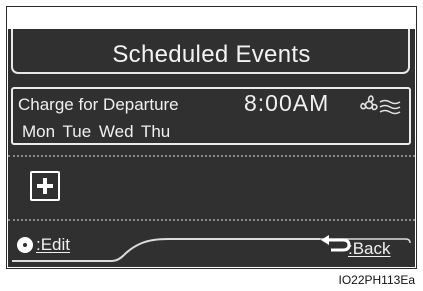 The width and height of the screenshot is (423, 291). I want to click on knob-icon, so click(25, 245).